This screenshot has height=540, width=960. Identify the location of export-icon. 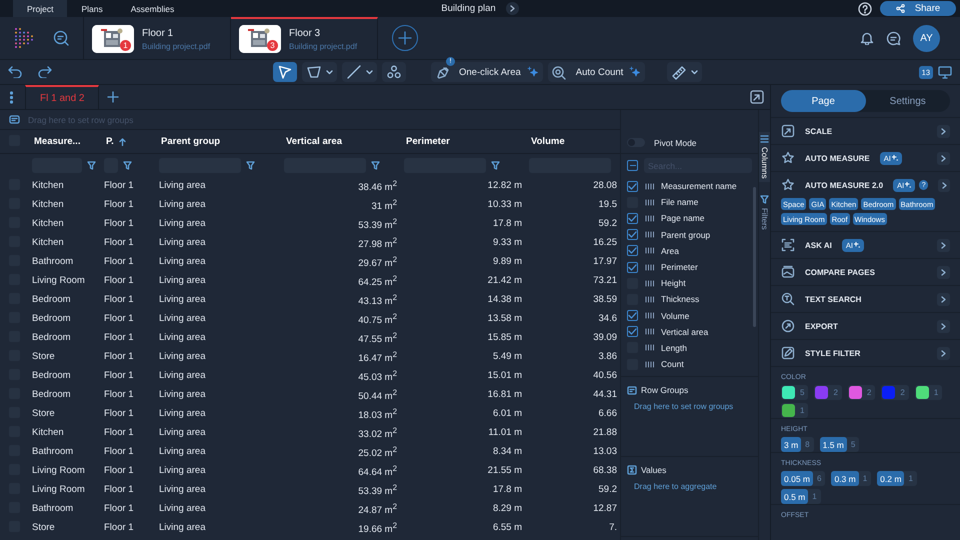
(757, 97).